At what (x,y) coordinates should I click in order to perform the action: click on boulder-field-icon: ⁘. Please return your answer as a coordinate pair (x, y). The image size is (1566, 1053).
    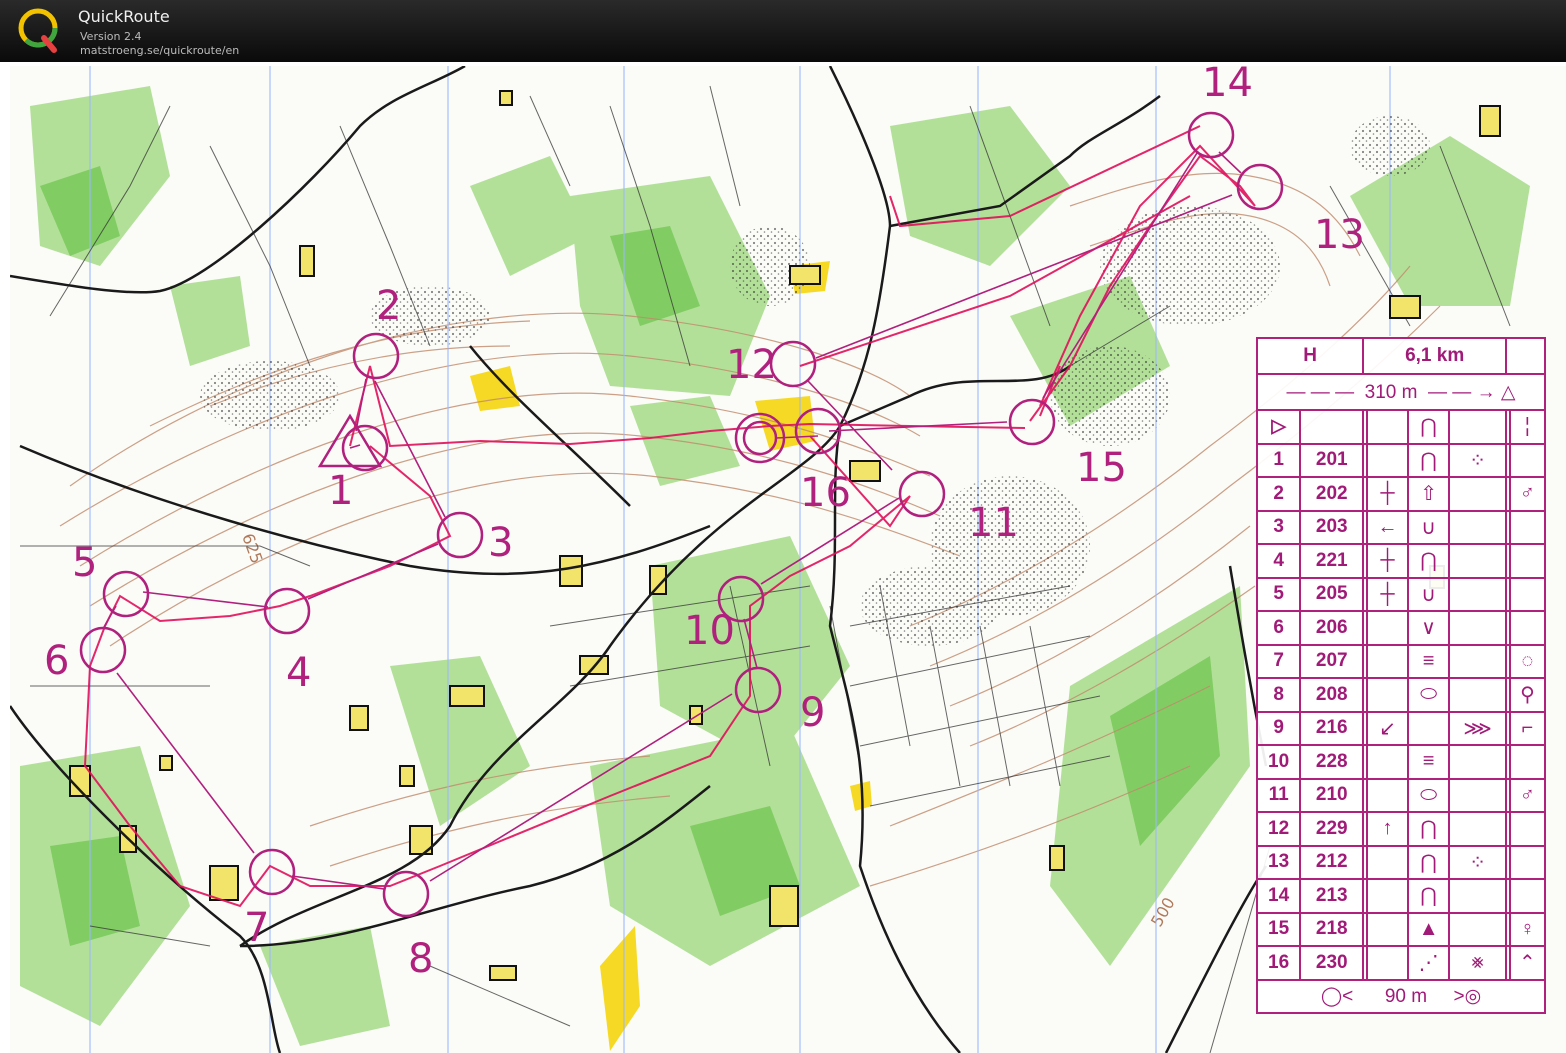
    Looking at the image, I should click on (1478, 862).